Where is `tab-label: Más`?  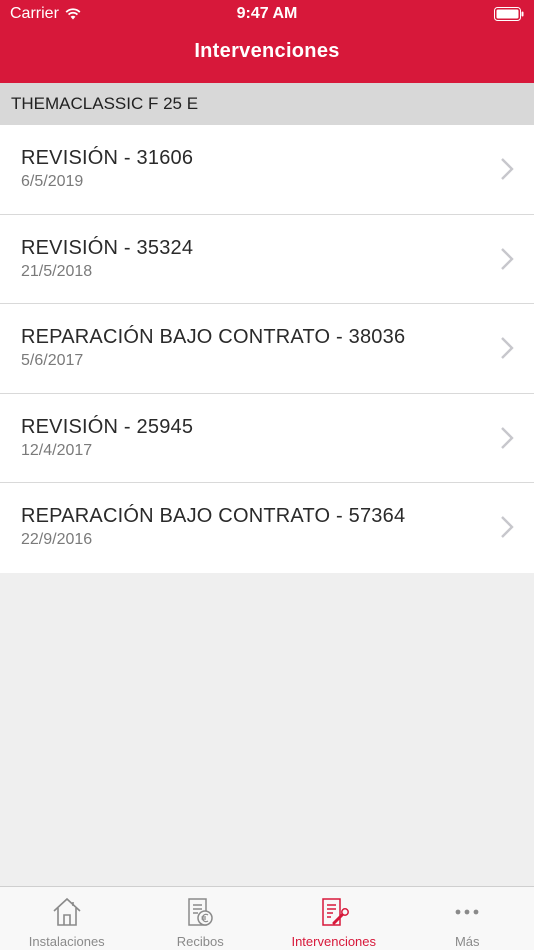
tab-label: Más is located at coordinates (467, 941).